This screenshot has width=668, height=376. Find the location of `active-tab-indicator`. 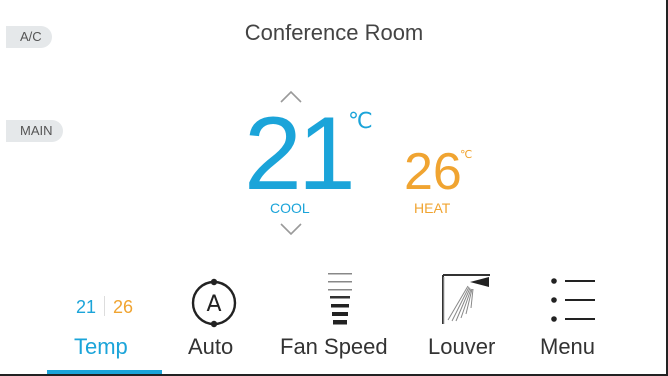

active-tab-indicator is located at coordinates (104, 372).